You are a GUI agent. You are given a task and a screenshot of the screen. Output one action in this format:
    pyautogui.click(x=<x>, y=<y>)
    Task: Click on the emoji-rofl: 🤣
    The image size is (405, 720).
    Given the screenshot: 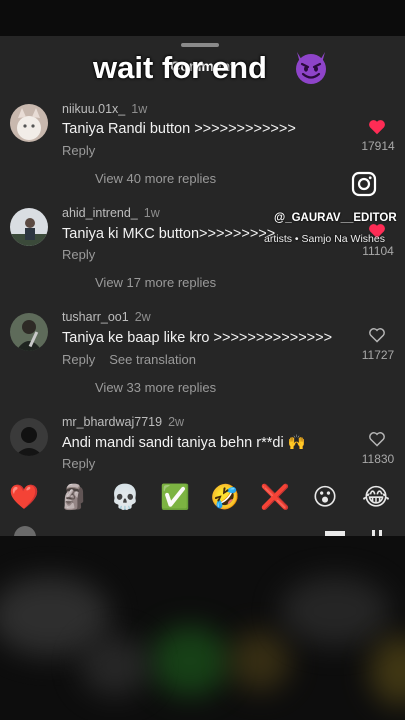 What is the action you would take?
    pyautogui.click(x=225, y=497)
    